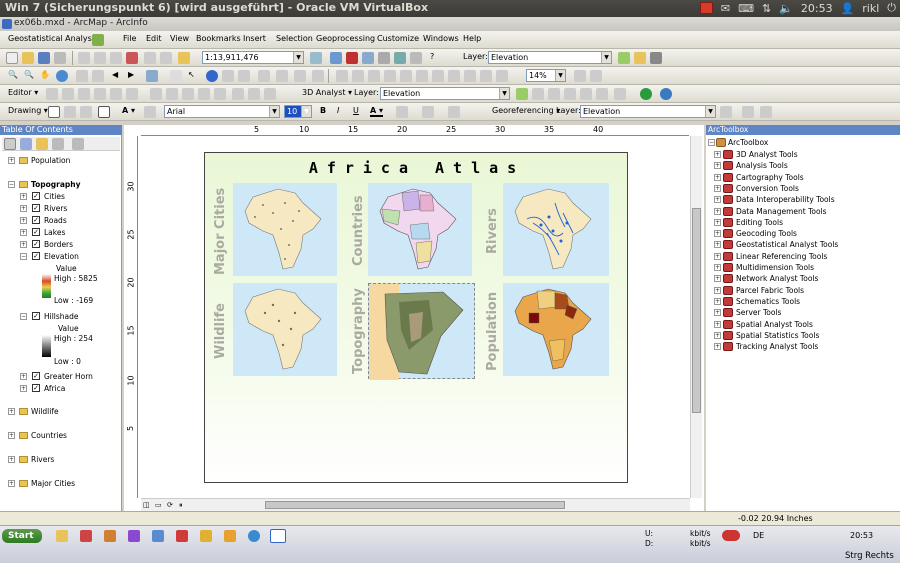 The width and height of the screenshot is (900, 563). Describe the element at coordinates (327, 92) in the screenshot. I see `3d-analyst-menu: 3D Analyst ▾` at that location.